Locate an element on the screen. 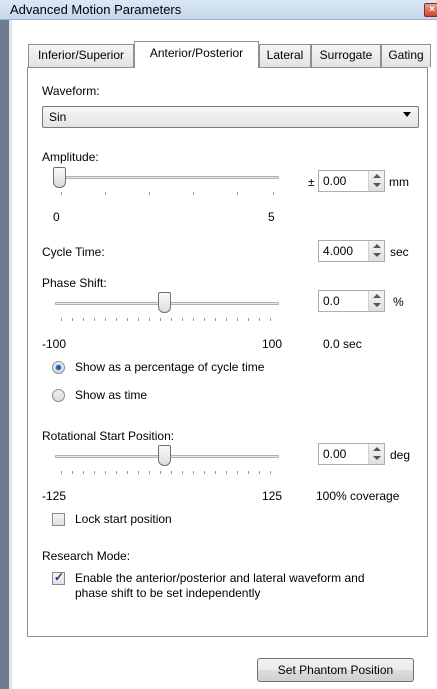  rotational-start-unit: deg is located at coordinates (400, 455).